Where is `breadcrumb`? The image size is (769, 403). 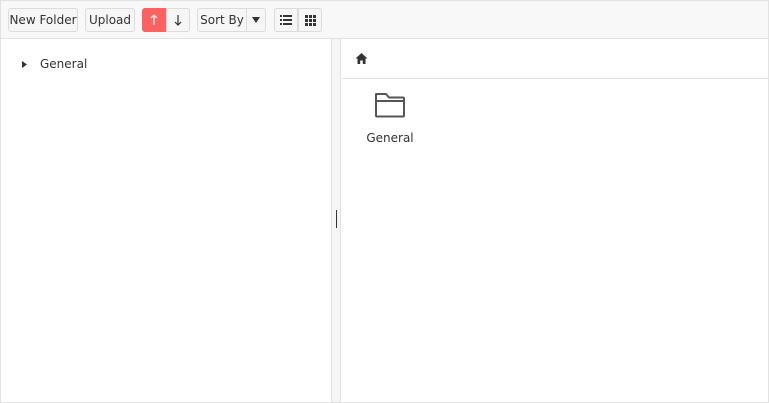 breadcrumb is located at coordinates (555, 59).